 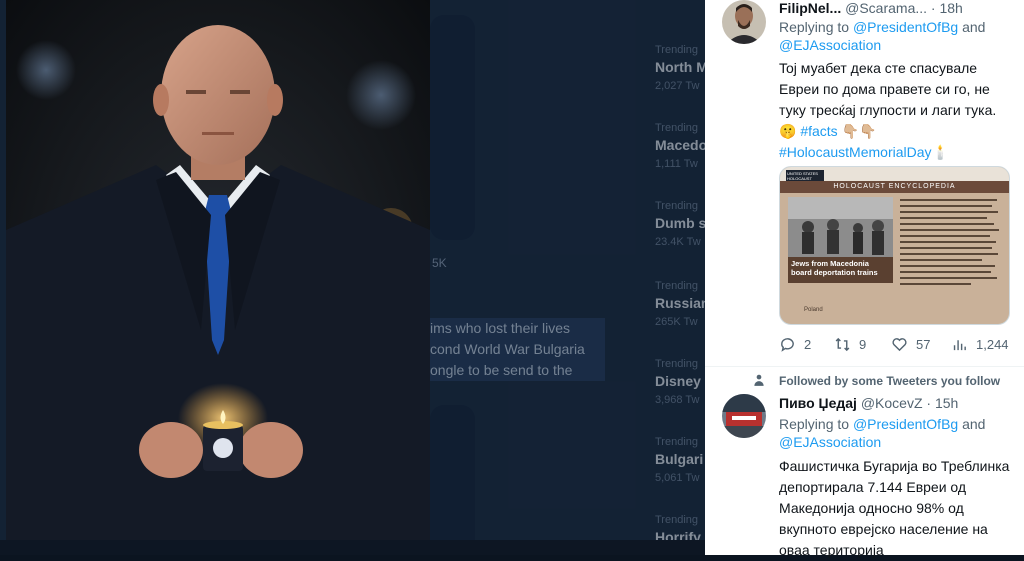 What do you see at coordinates (951, 254) in the screenshot?
I see `media-article-text` at bounding box center [951, 254].